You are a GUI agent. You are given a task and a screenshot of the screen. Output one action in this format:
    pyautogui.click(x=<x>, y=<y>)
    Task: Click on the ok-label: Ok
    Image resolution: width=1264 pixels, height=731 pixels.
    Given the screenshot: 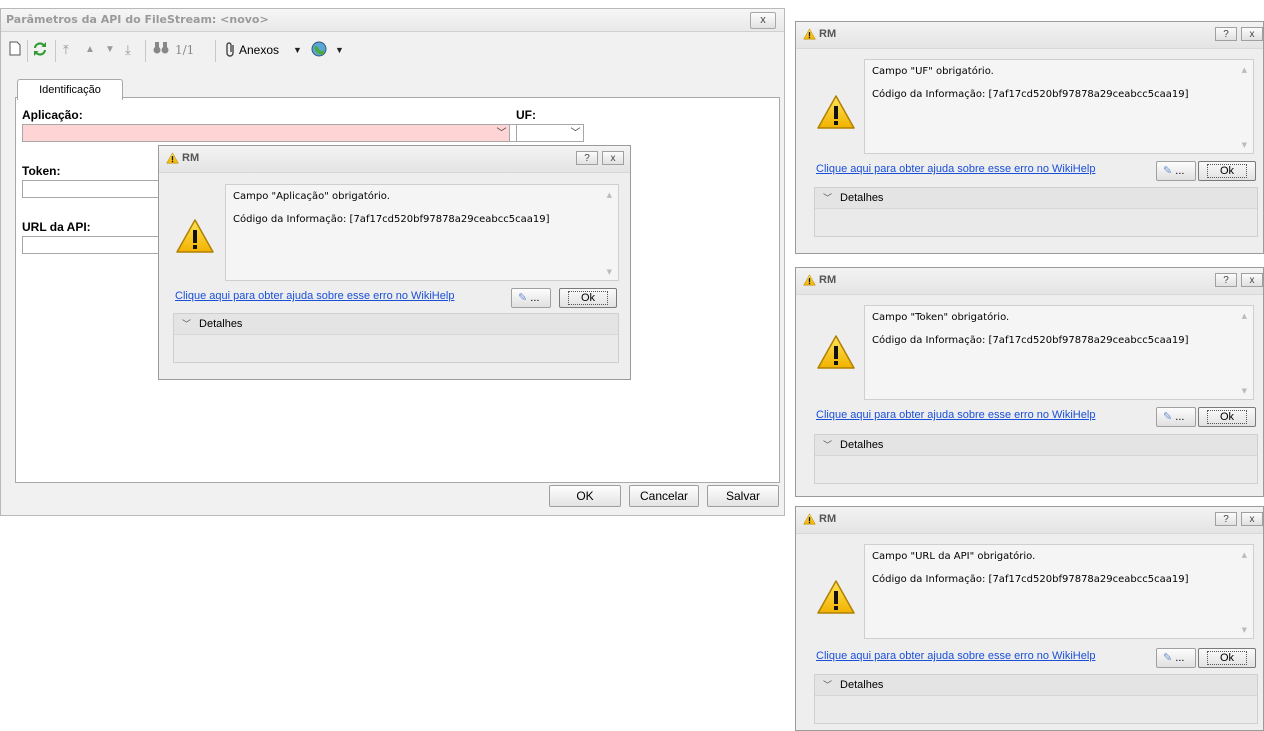 What is the action you would take?
    pyautogui.click(x=1227, y=171)
    